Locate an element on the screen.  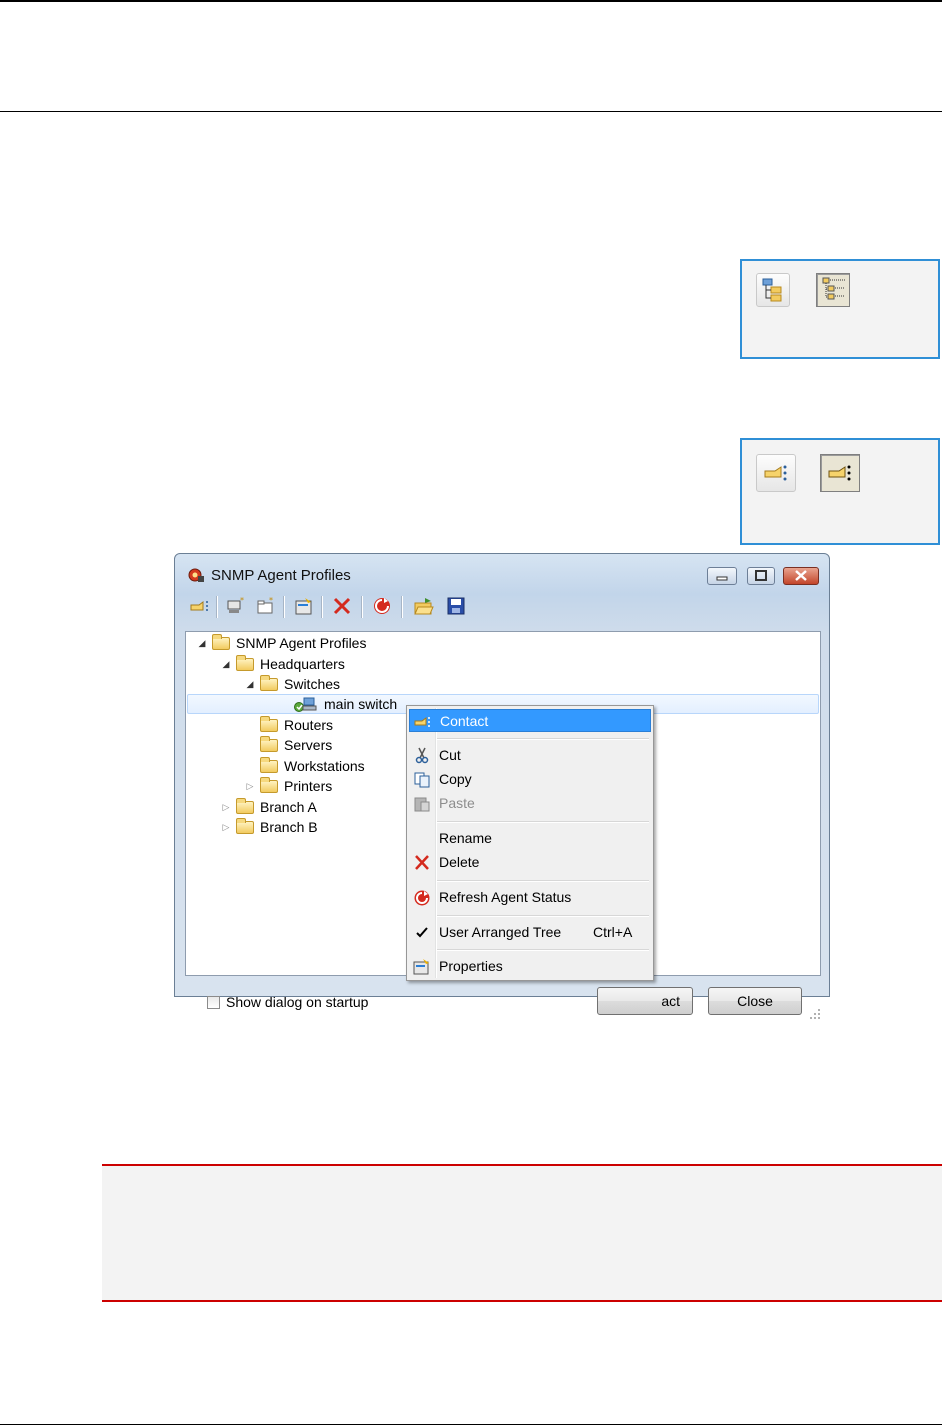
tree-node-main-switch: main switch is located at coordinates (345, 704).